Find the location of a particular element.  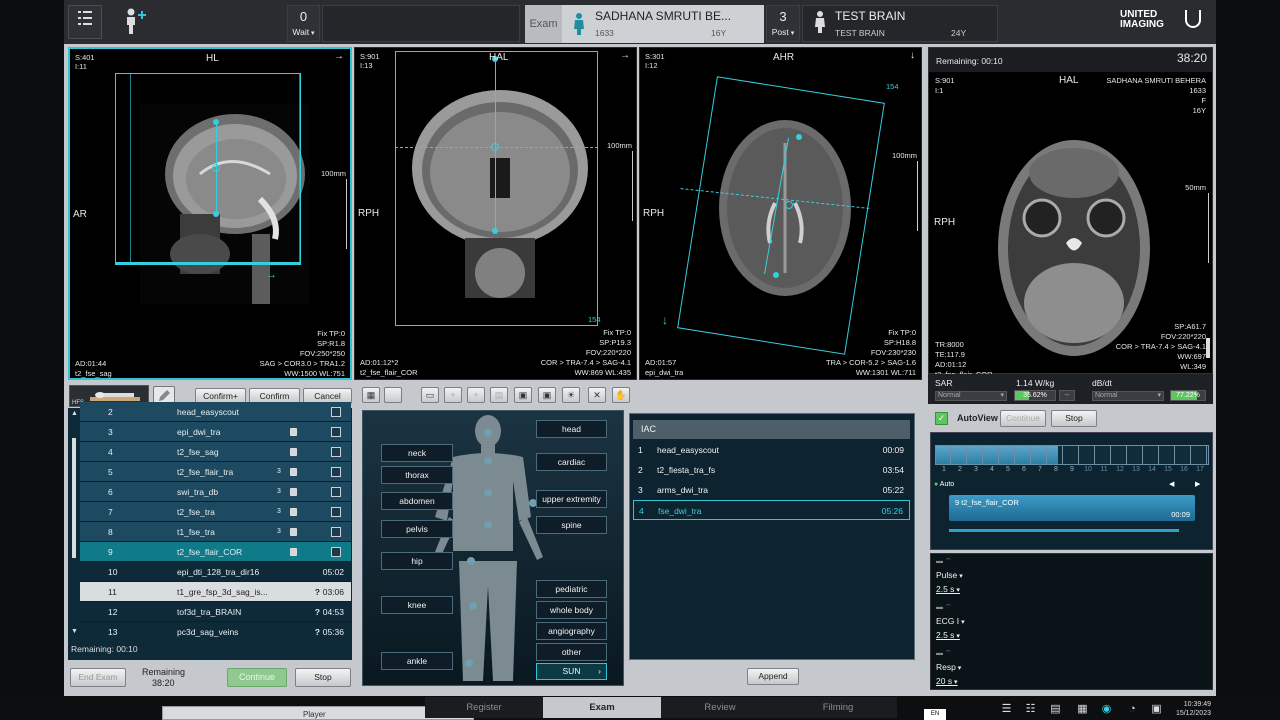

append-button: Append is located at coordinates (773, 676).